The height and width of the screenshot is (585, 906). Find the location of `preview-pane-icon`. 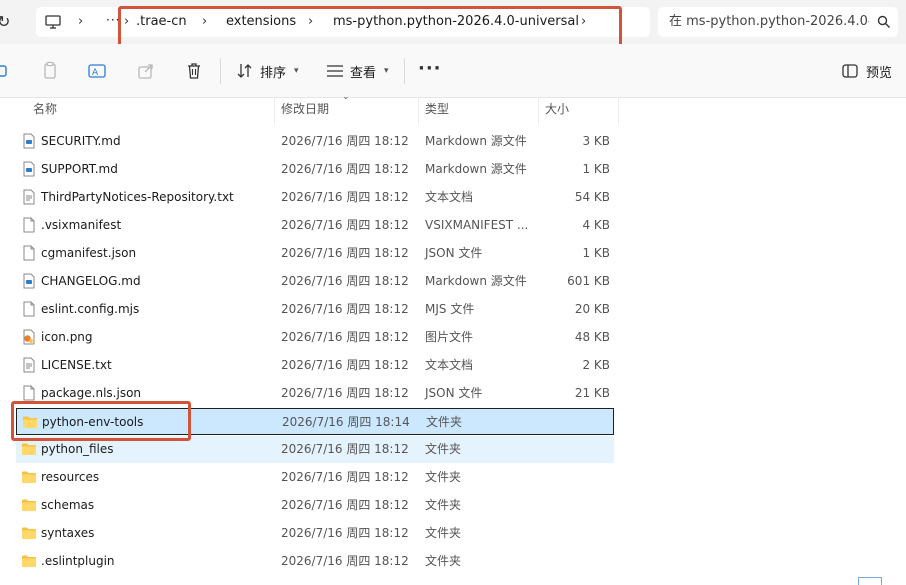

preview-pane-icon is located at coordinates (850, 71).